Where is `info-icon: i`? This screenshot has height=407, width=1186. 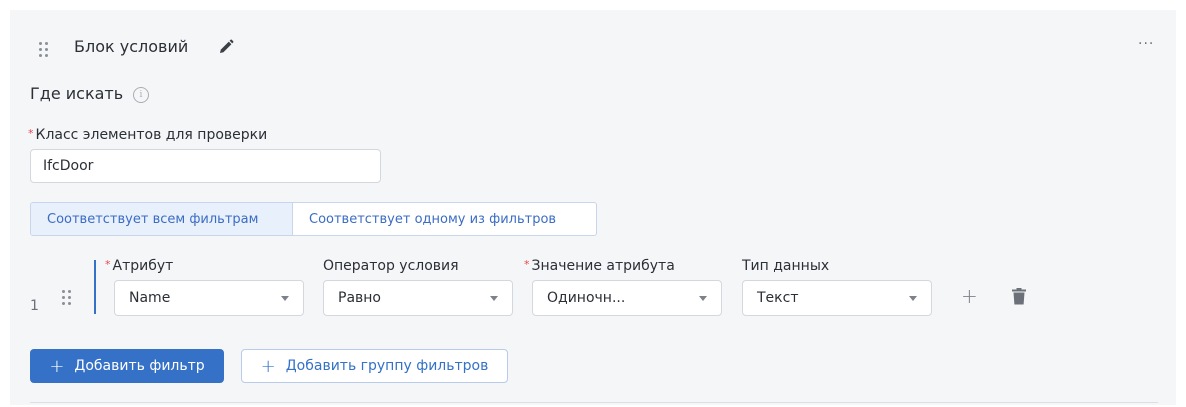 info-icon: i is located at coordinates (141, 95).